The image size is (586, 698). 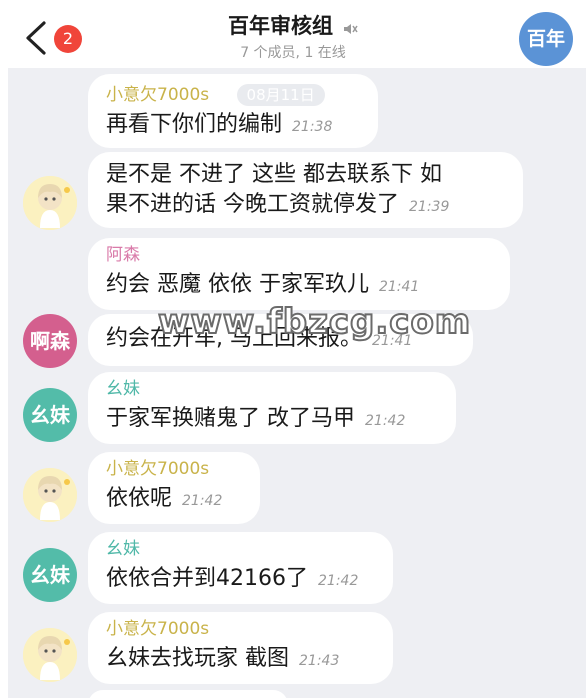 I want to click on message-bubble: 幺妹 于家军换赌鬼了 改了马甲 21:42, so click(x=272, y=408).